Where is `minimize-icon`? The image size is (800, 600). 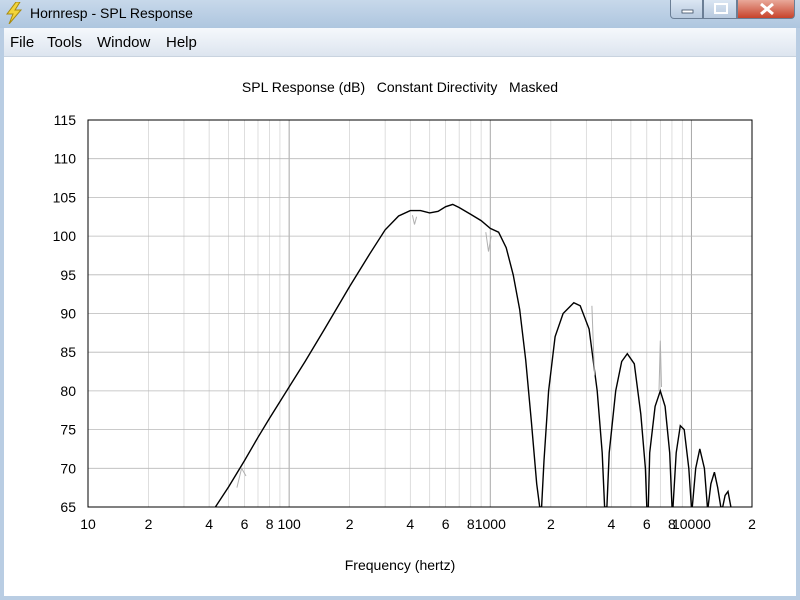
minimize-icon is located at coordinates (687, 11).